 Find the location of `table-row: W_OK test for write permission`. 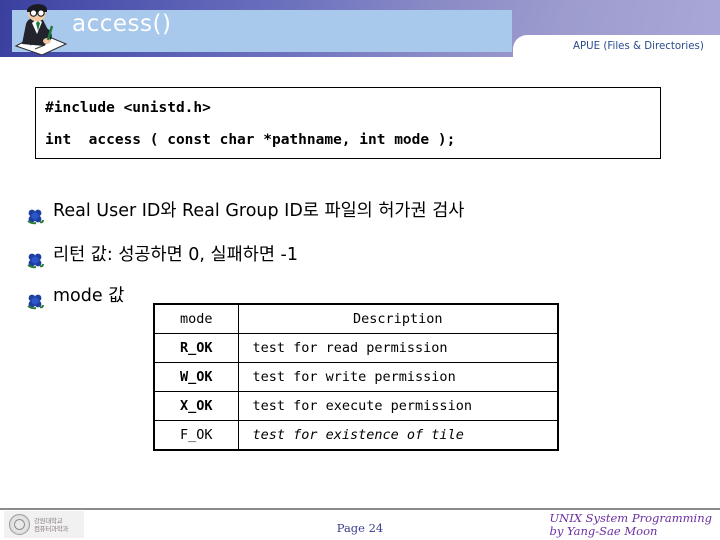

table-row: W_OK test for write permission is located at coordinates (356, 377).